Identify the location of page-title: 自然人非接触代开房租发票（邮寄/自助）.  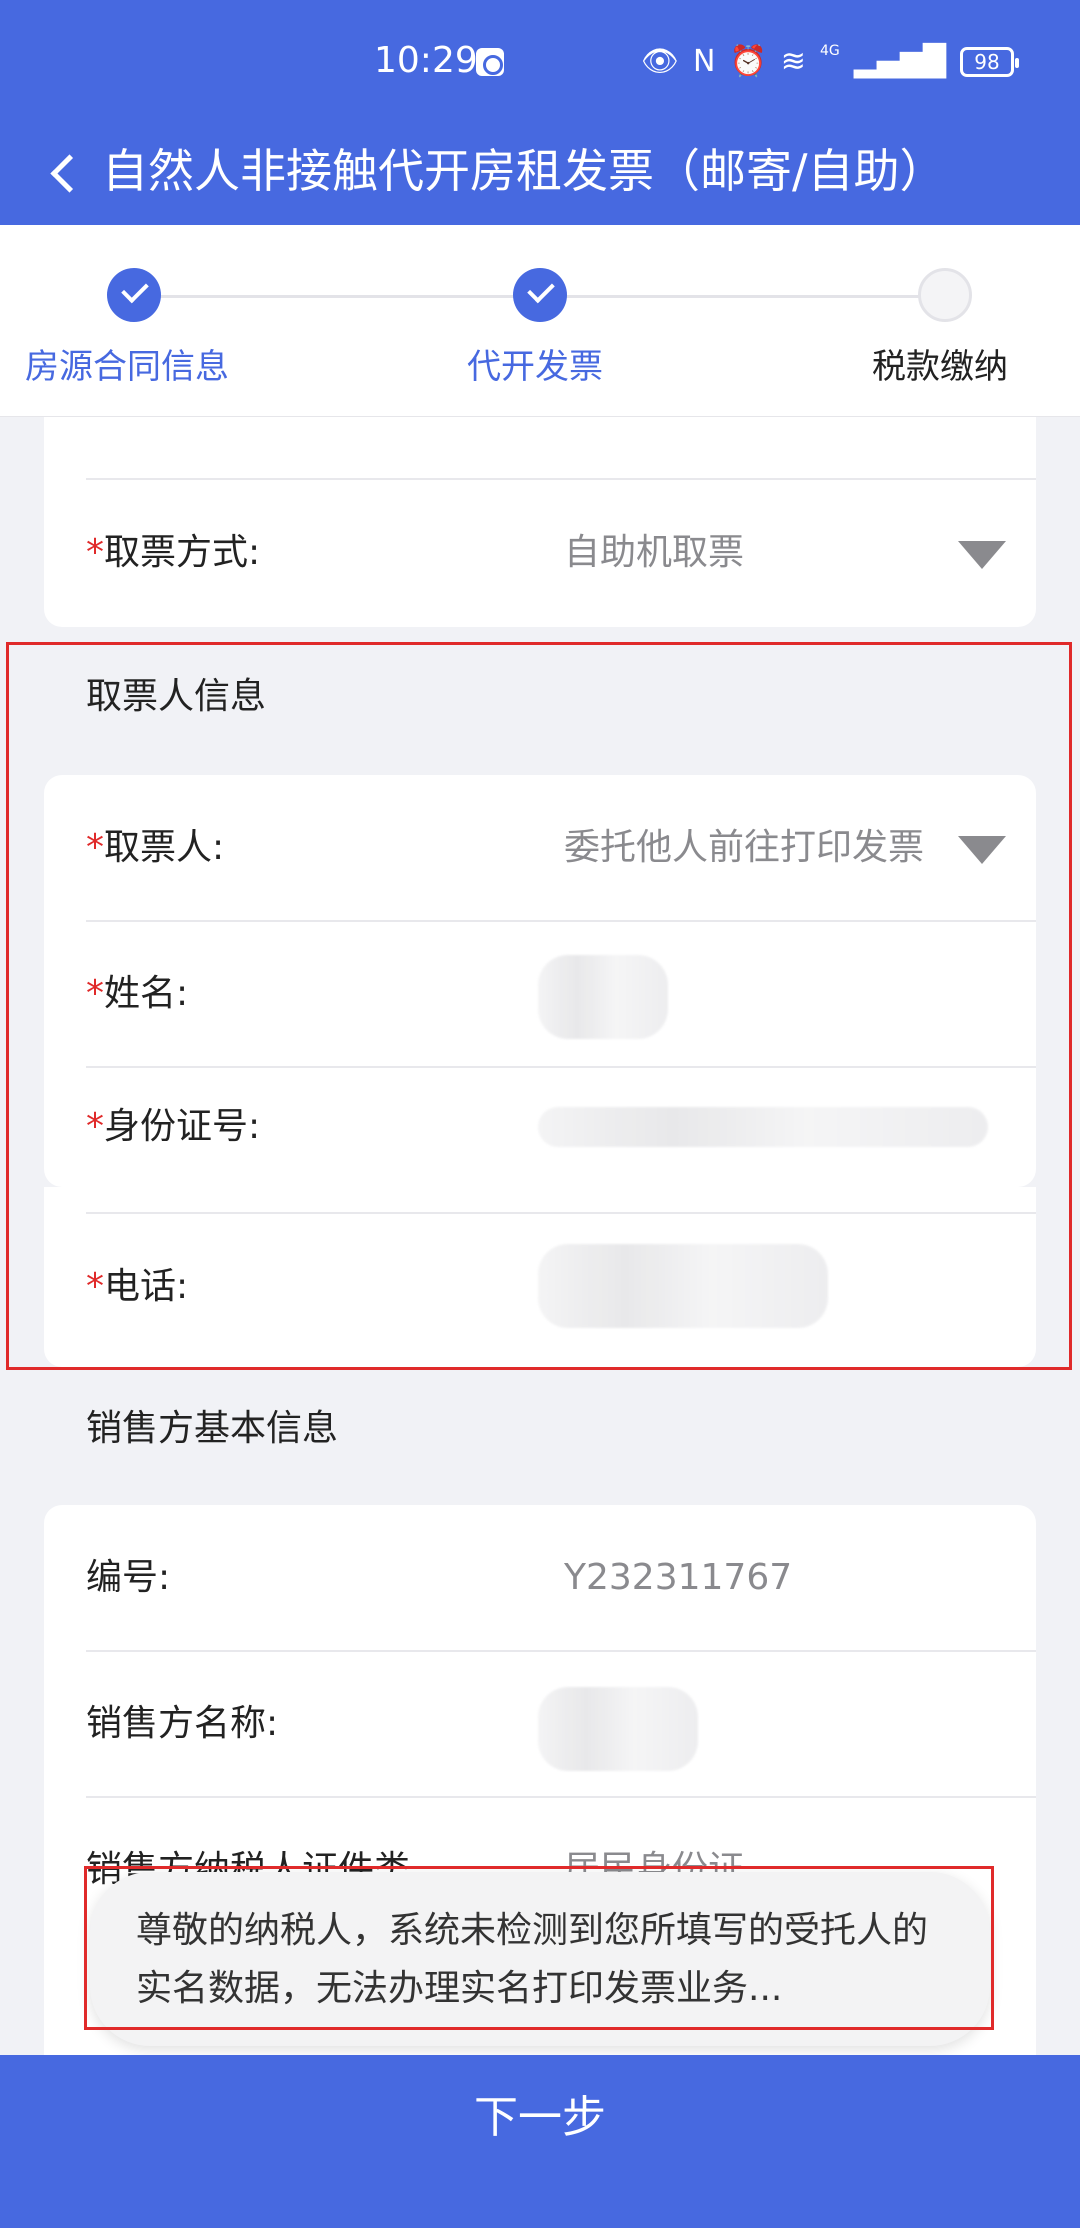
(524, 171).